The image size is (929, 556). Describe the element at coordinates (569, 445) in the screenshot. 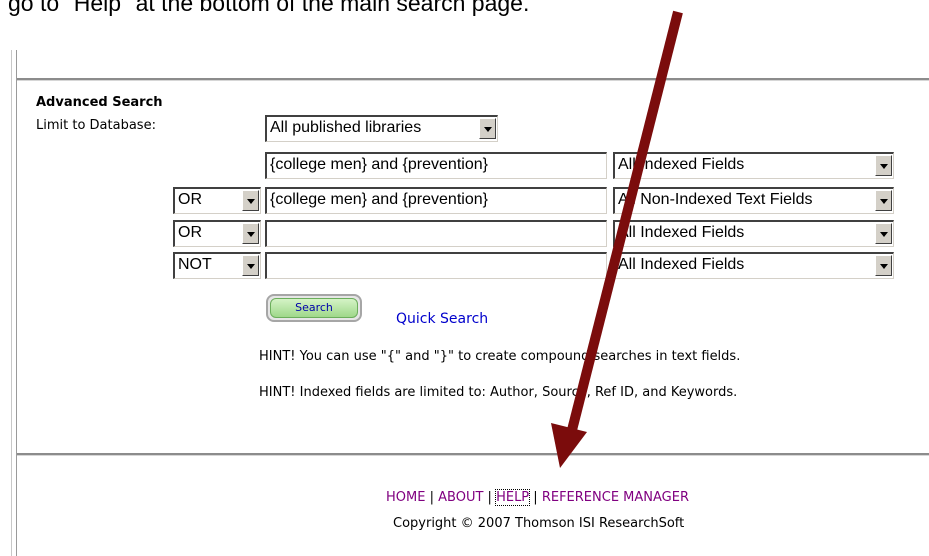

I see `arrow-head` at that location.